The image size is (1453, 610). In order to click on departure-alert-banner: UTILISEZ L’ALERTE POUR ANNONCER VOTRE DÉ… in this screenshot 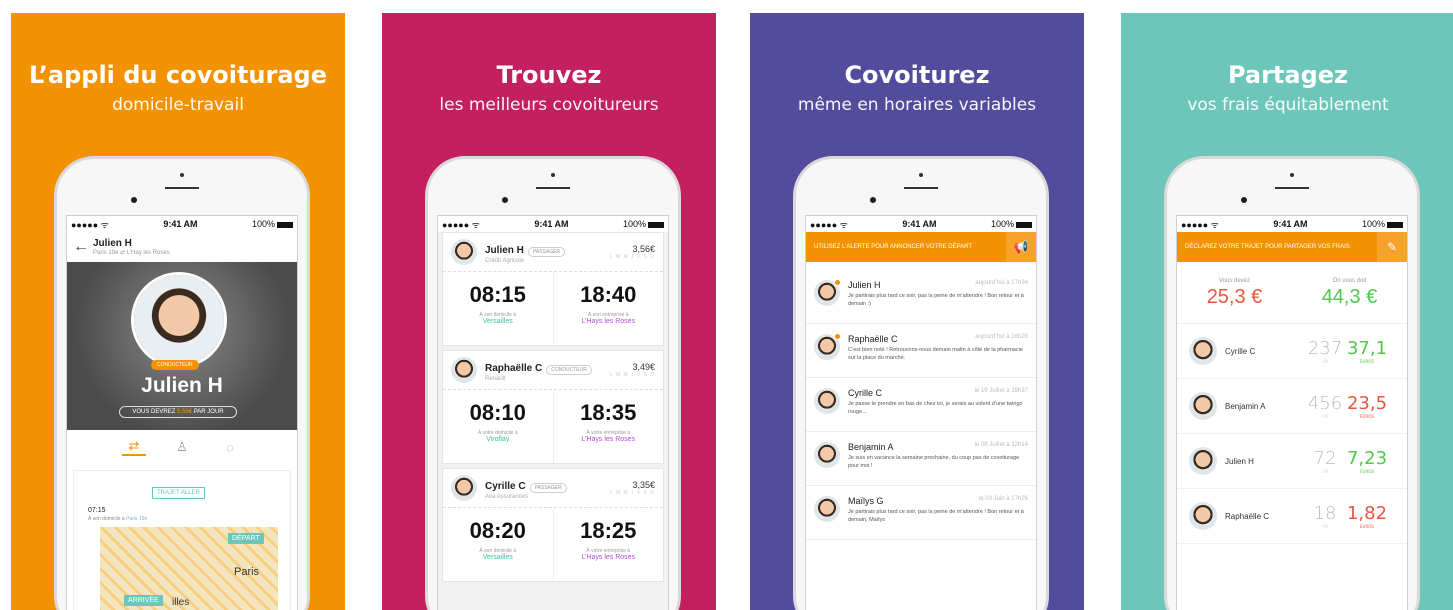, I will do `click(921, 247)`.